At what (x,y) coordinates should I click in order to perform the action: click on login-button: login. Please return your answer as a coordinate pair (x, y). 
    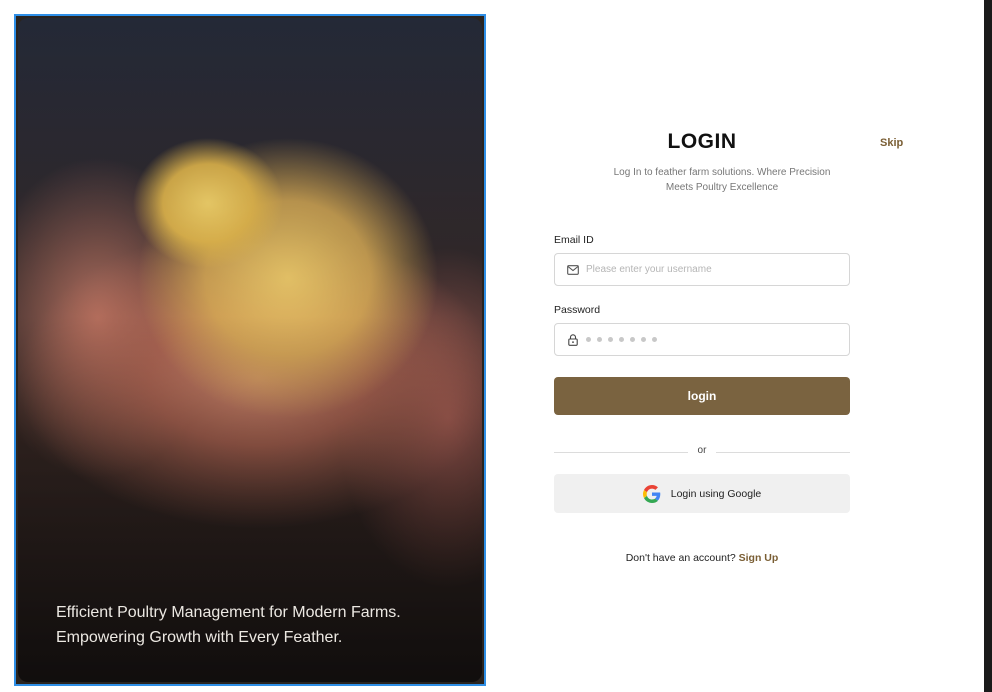
    Looking at the image, I should click on (702, 396).